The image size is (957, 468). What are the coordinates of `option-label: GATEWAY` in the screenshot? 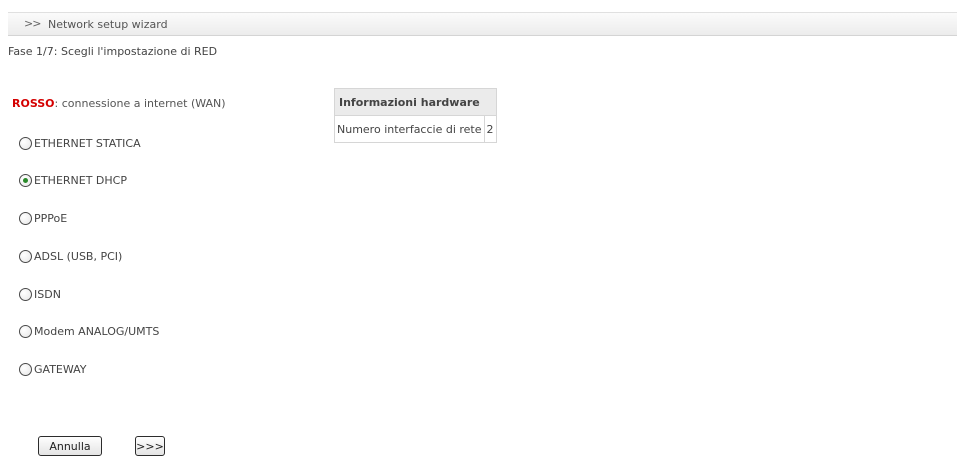 It's located at (60, 369).